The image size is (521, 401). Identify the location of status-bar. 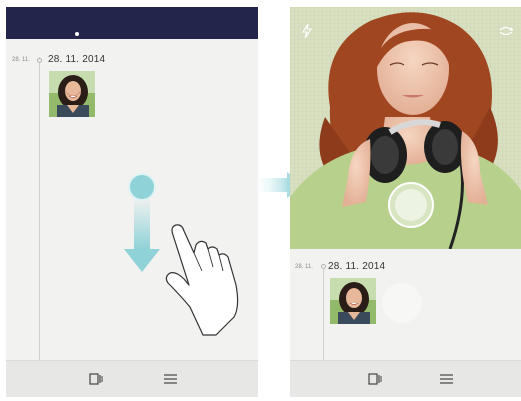
(132, 23).